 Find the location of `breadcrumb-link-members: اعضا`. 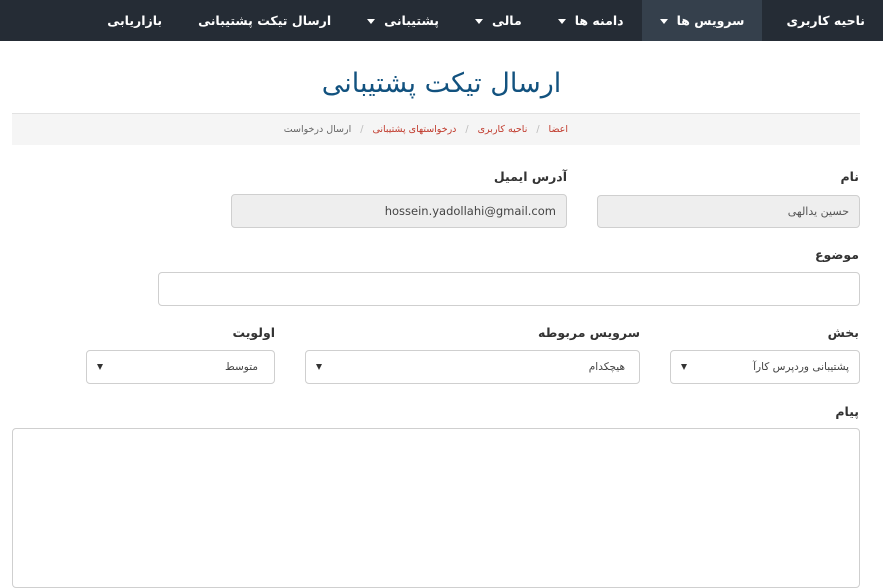

breadcrumb-link-members: اعضا is located at coordinates (558, 129).